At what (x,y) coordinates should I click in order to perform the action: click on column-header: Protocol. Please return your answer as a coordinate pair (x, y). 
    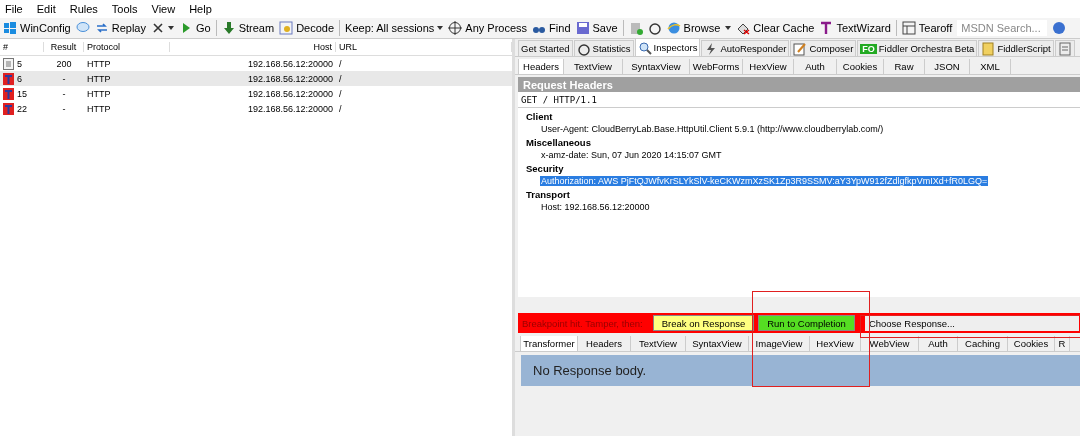
    Looking at the image, I should click on (127, 47).